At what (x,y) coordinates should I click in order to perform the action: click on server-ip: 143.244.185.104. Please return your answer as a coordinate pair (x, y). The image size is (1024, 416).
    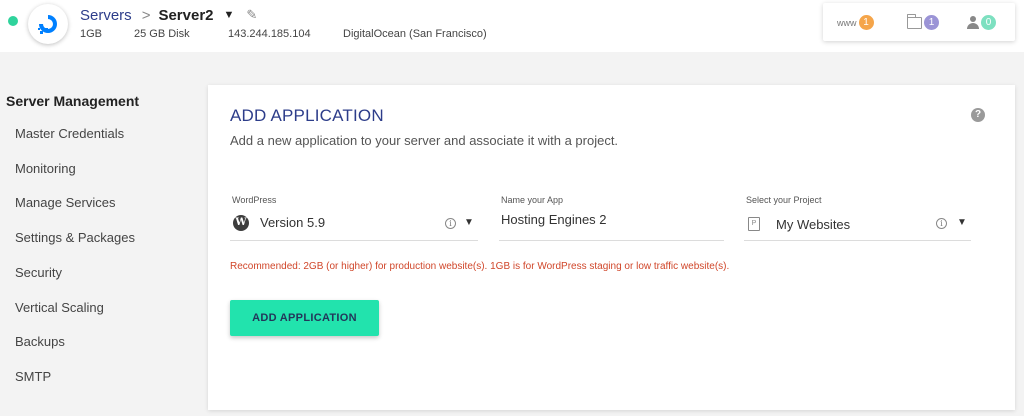
    Looking at the image, I should click on (269, 34).